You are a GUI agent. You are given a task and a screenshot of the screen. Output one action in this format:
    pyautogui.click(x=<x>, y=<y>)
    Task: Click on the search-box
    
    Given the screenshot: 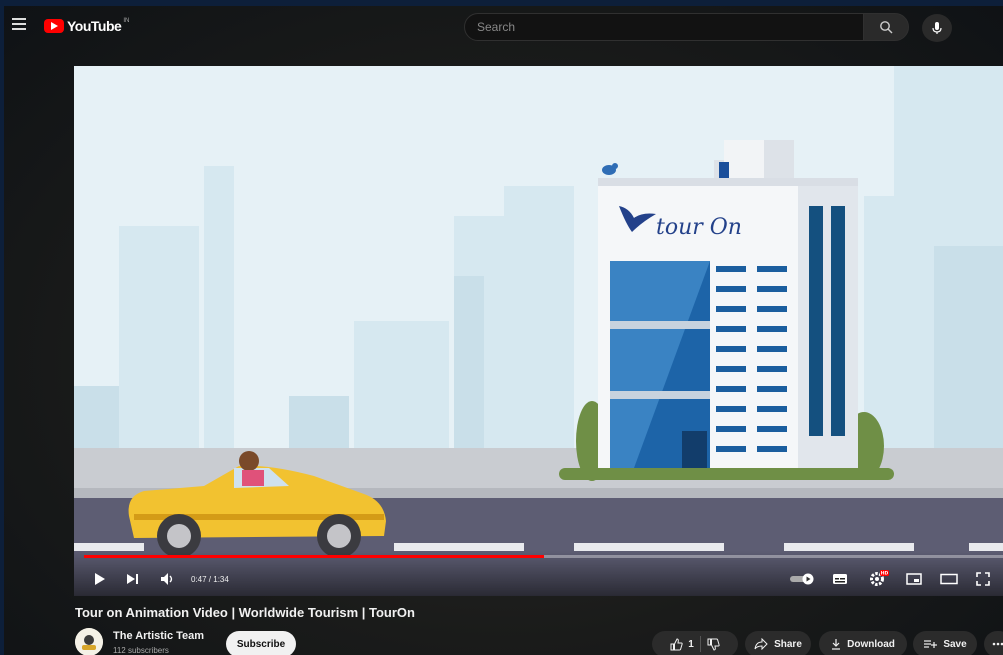 What is the action you would take?
    pyautogui.click(x=664, y=27)
    